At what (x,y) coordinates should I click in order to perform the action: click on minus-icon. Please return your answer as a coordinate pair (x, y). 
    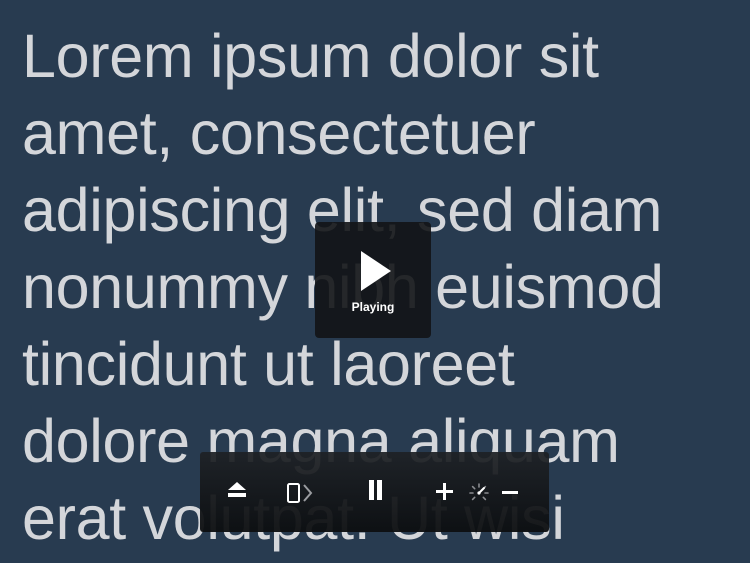
    Looking at the image, I should click on (510, 492).